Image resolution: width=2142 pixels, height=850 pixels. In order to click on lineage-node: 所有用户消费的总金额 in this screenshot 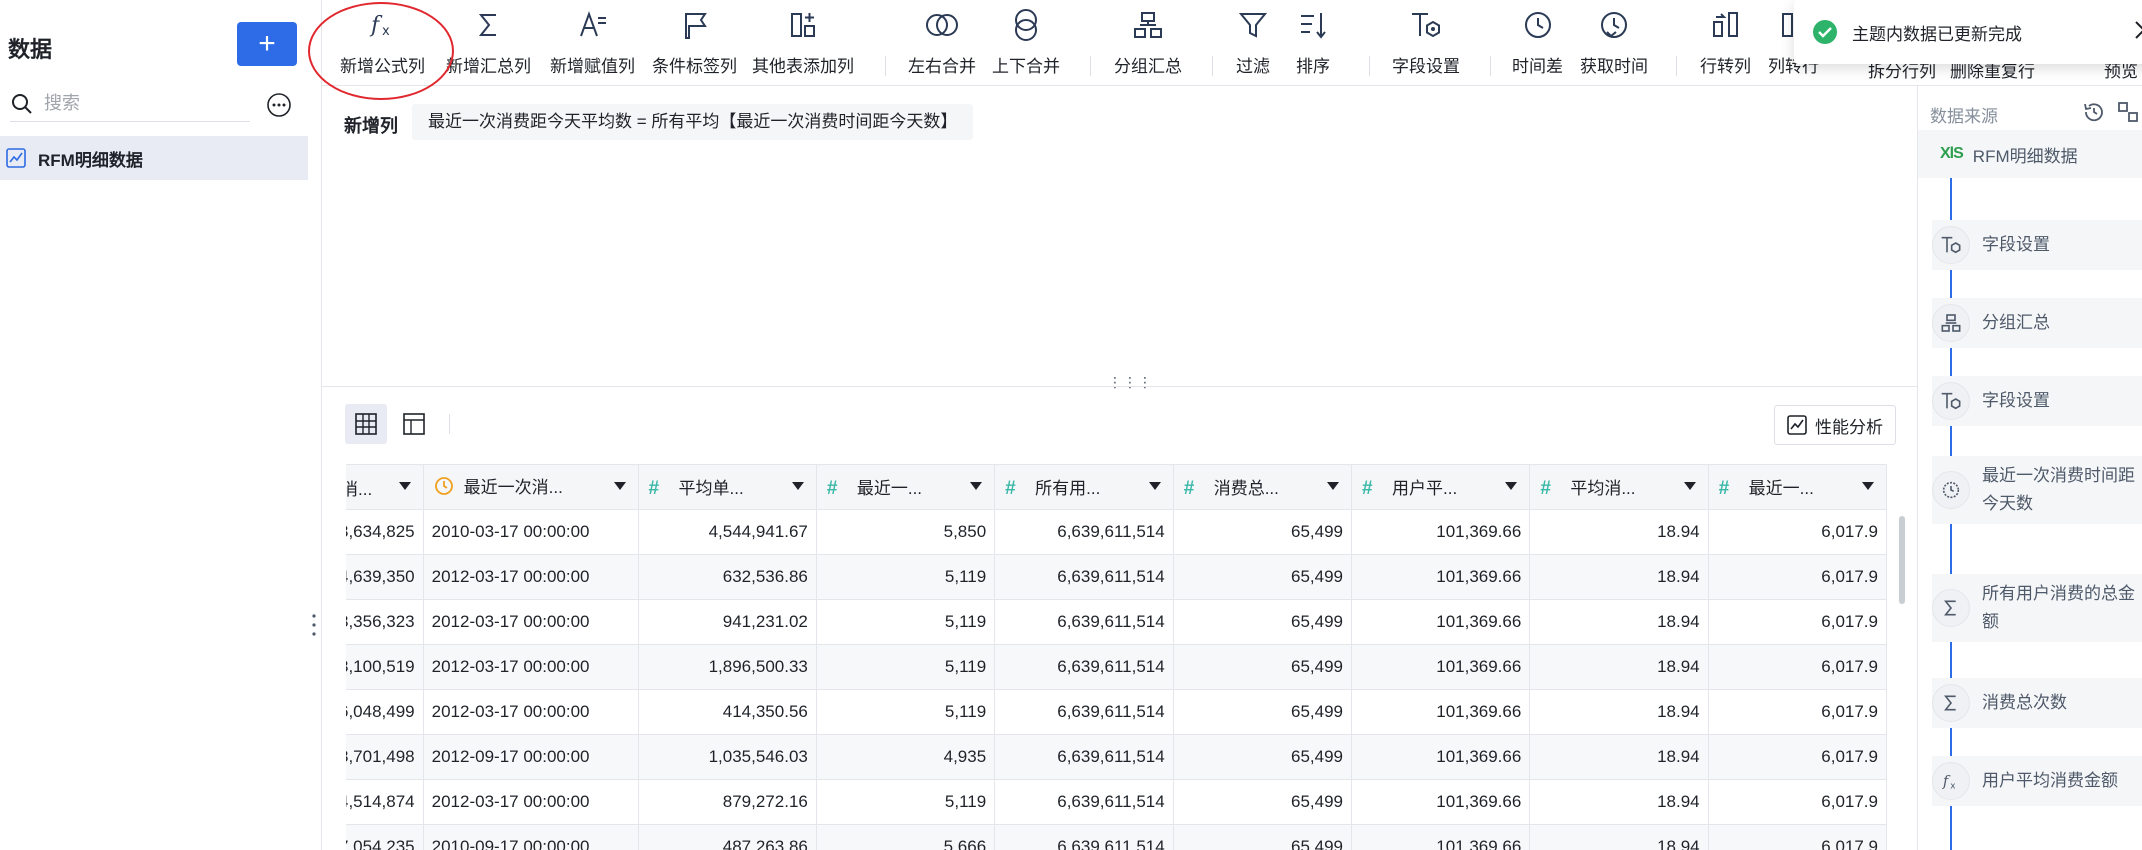, I will do `click(2037, 608)`.